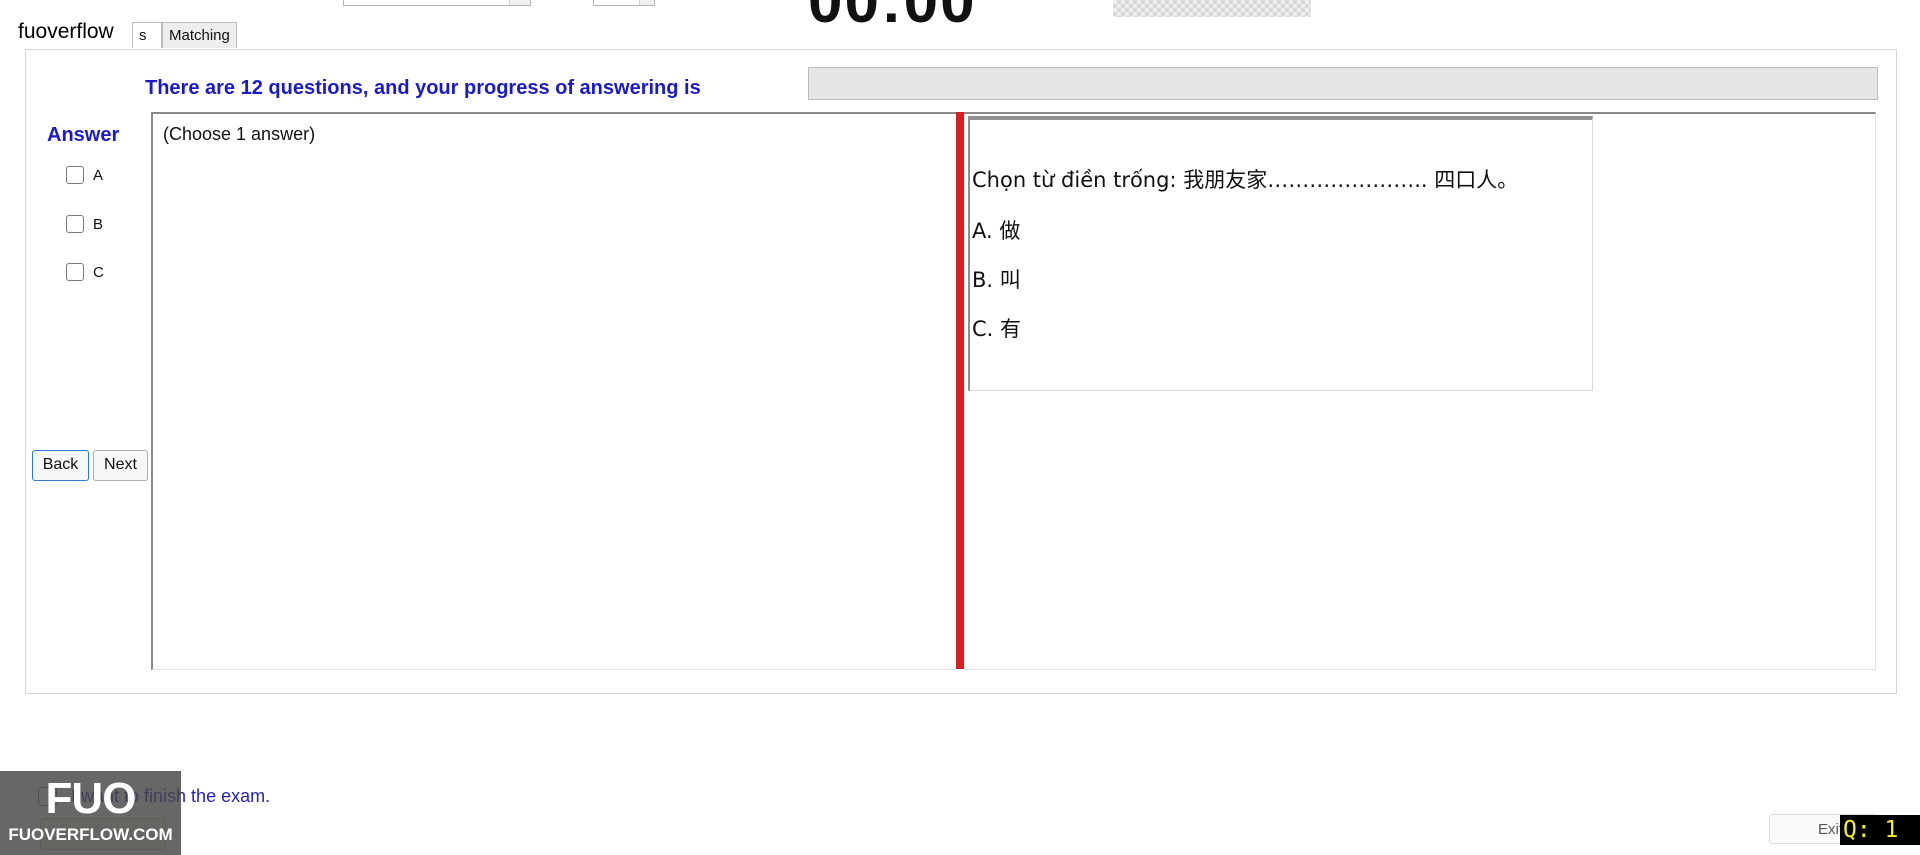  Describe the element at coordinates (91, 798) in the screenshot. I see `logo-mark: FUO` at that location.